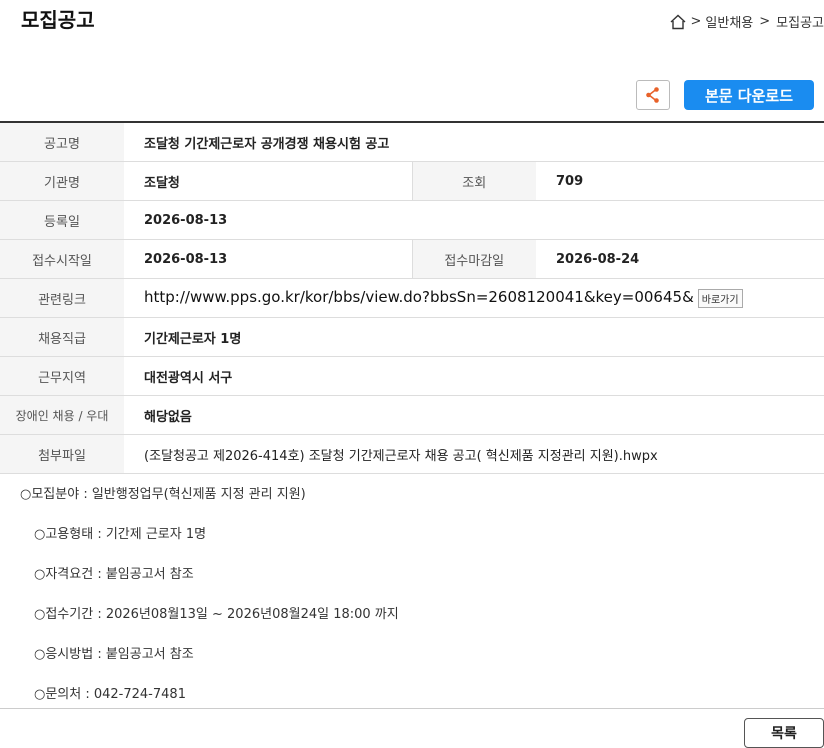 This screenshot has height=748, width=824. I want to click on table-row: 근무지역 대전광역시 서구, so click(412, 376).